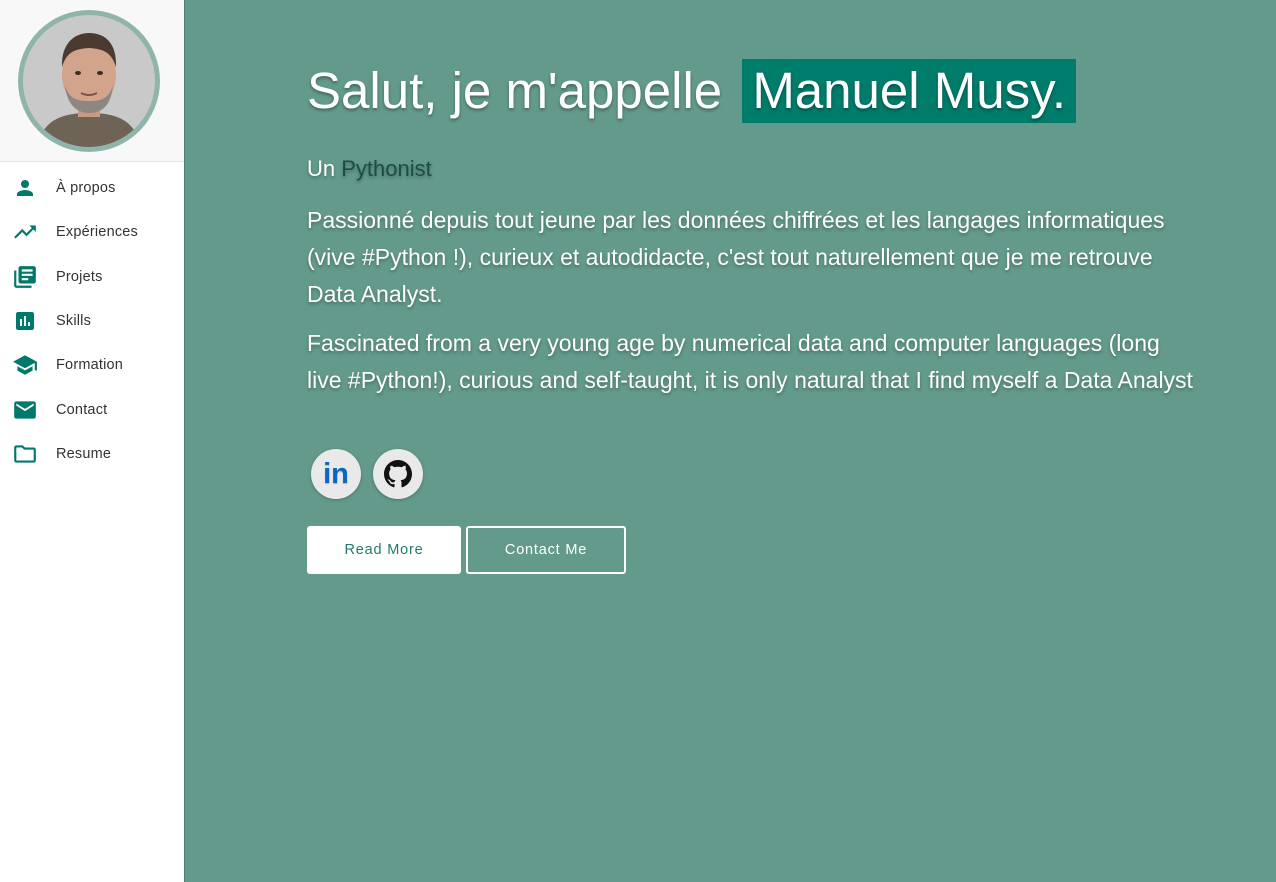 The height and width of the screenshot is (882, 1276). I want to click on social-links: in, so click(367, 474).